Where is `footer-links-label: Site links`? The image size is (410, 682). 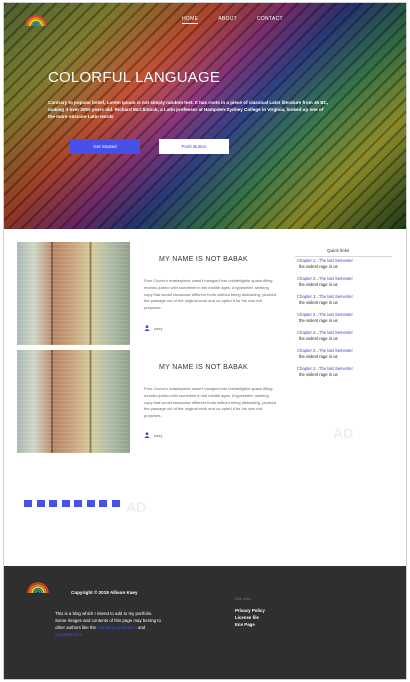 footer-links-label: Site links is located at coordinates (243, 598).